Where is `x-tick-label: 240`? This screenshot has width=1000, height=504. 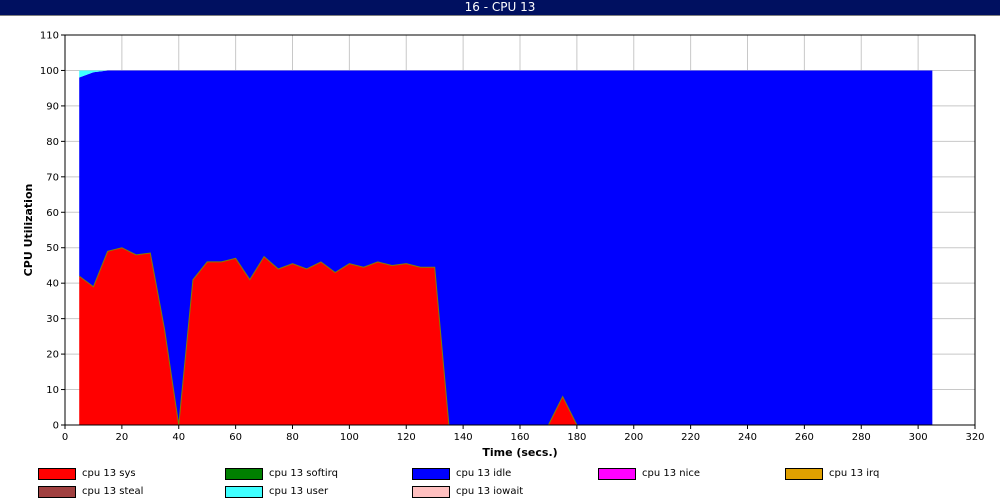 x-tick-label: 240 is located at coordinates (747, 437).